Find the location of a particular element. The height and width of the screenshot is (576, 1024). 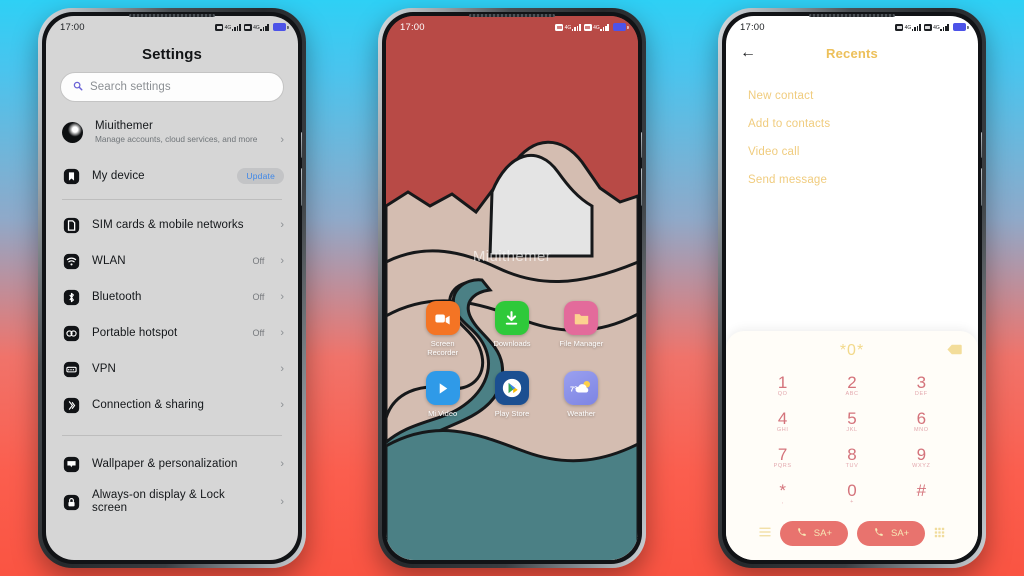

sidebar-item-portable-hotspot: Portable hotspot Off › is located at coordinates (172, 333).